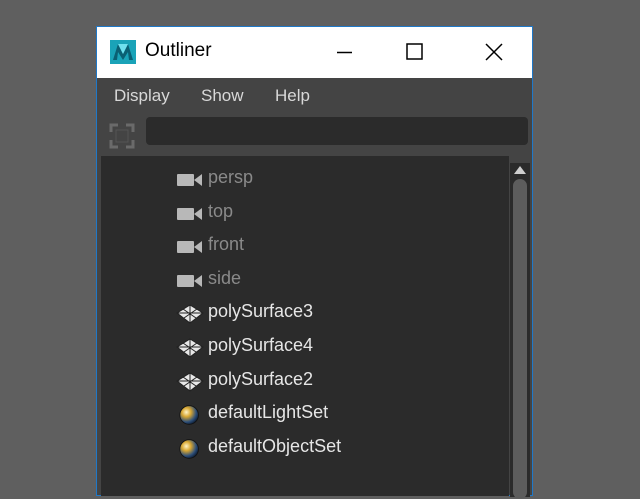  What do you see at coordinates (520, 170) in the screenshot?
I see `scroll-up-arrow-icon` at bounding box center [520, 170].